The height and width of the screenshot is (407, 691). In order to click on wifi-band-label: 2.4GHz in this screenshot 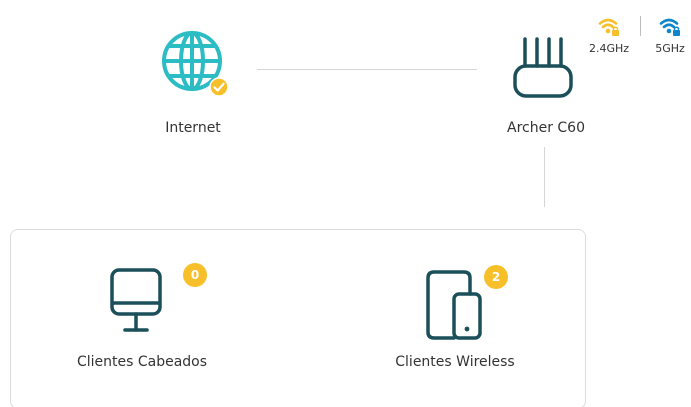, I will do `click(609, 48)`.